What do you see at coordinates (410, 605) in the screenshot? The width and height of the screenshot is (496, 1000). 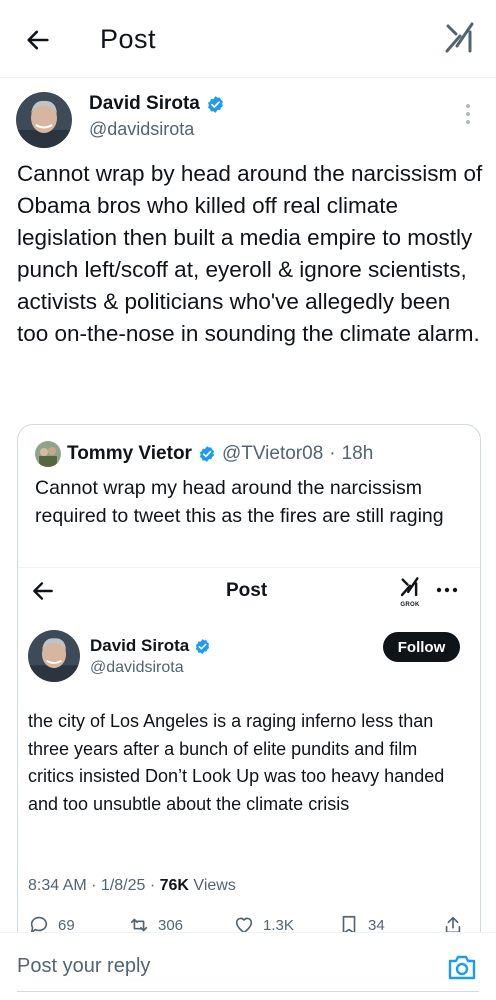 I see `grok-label: GROK` at bounding box center [410, 605].